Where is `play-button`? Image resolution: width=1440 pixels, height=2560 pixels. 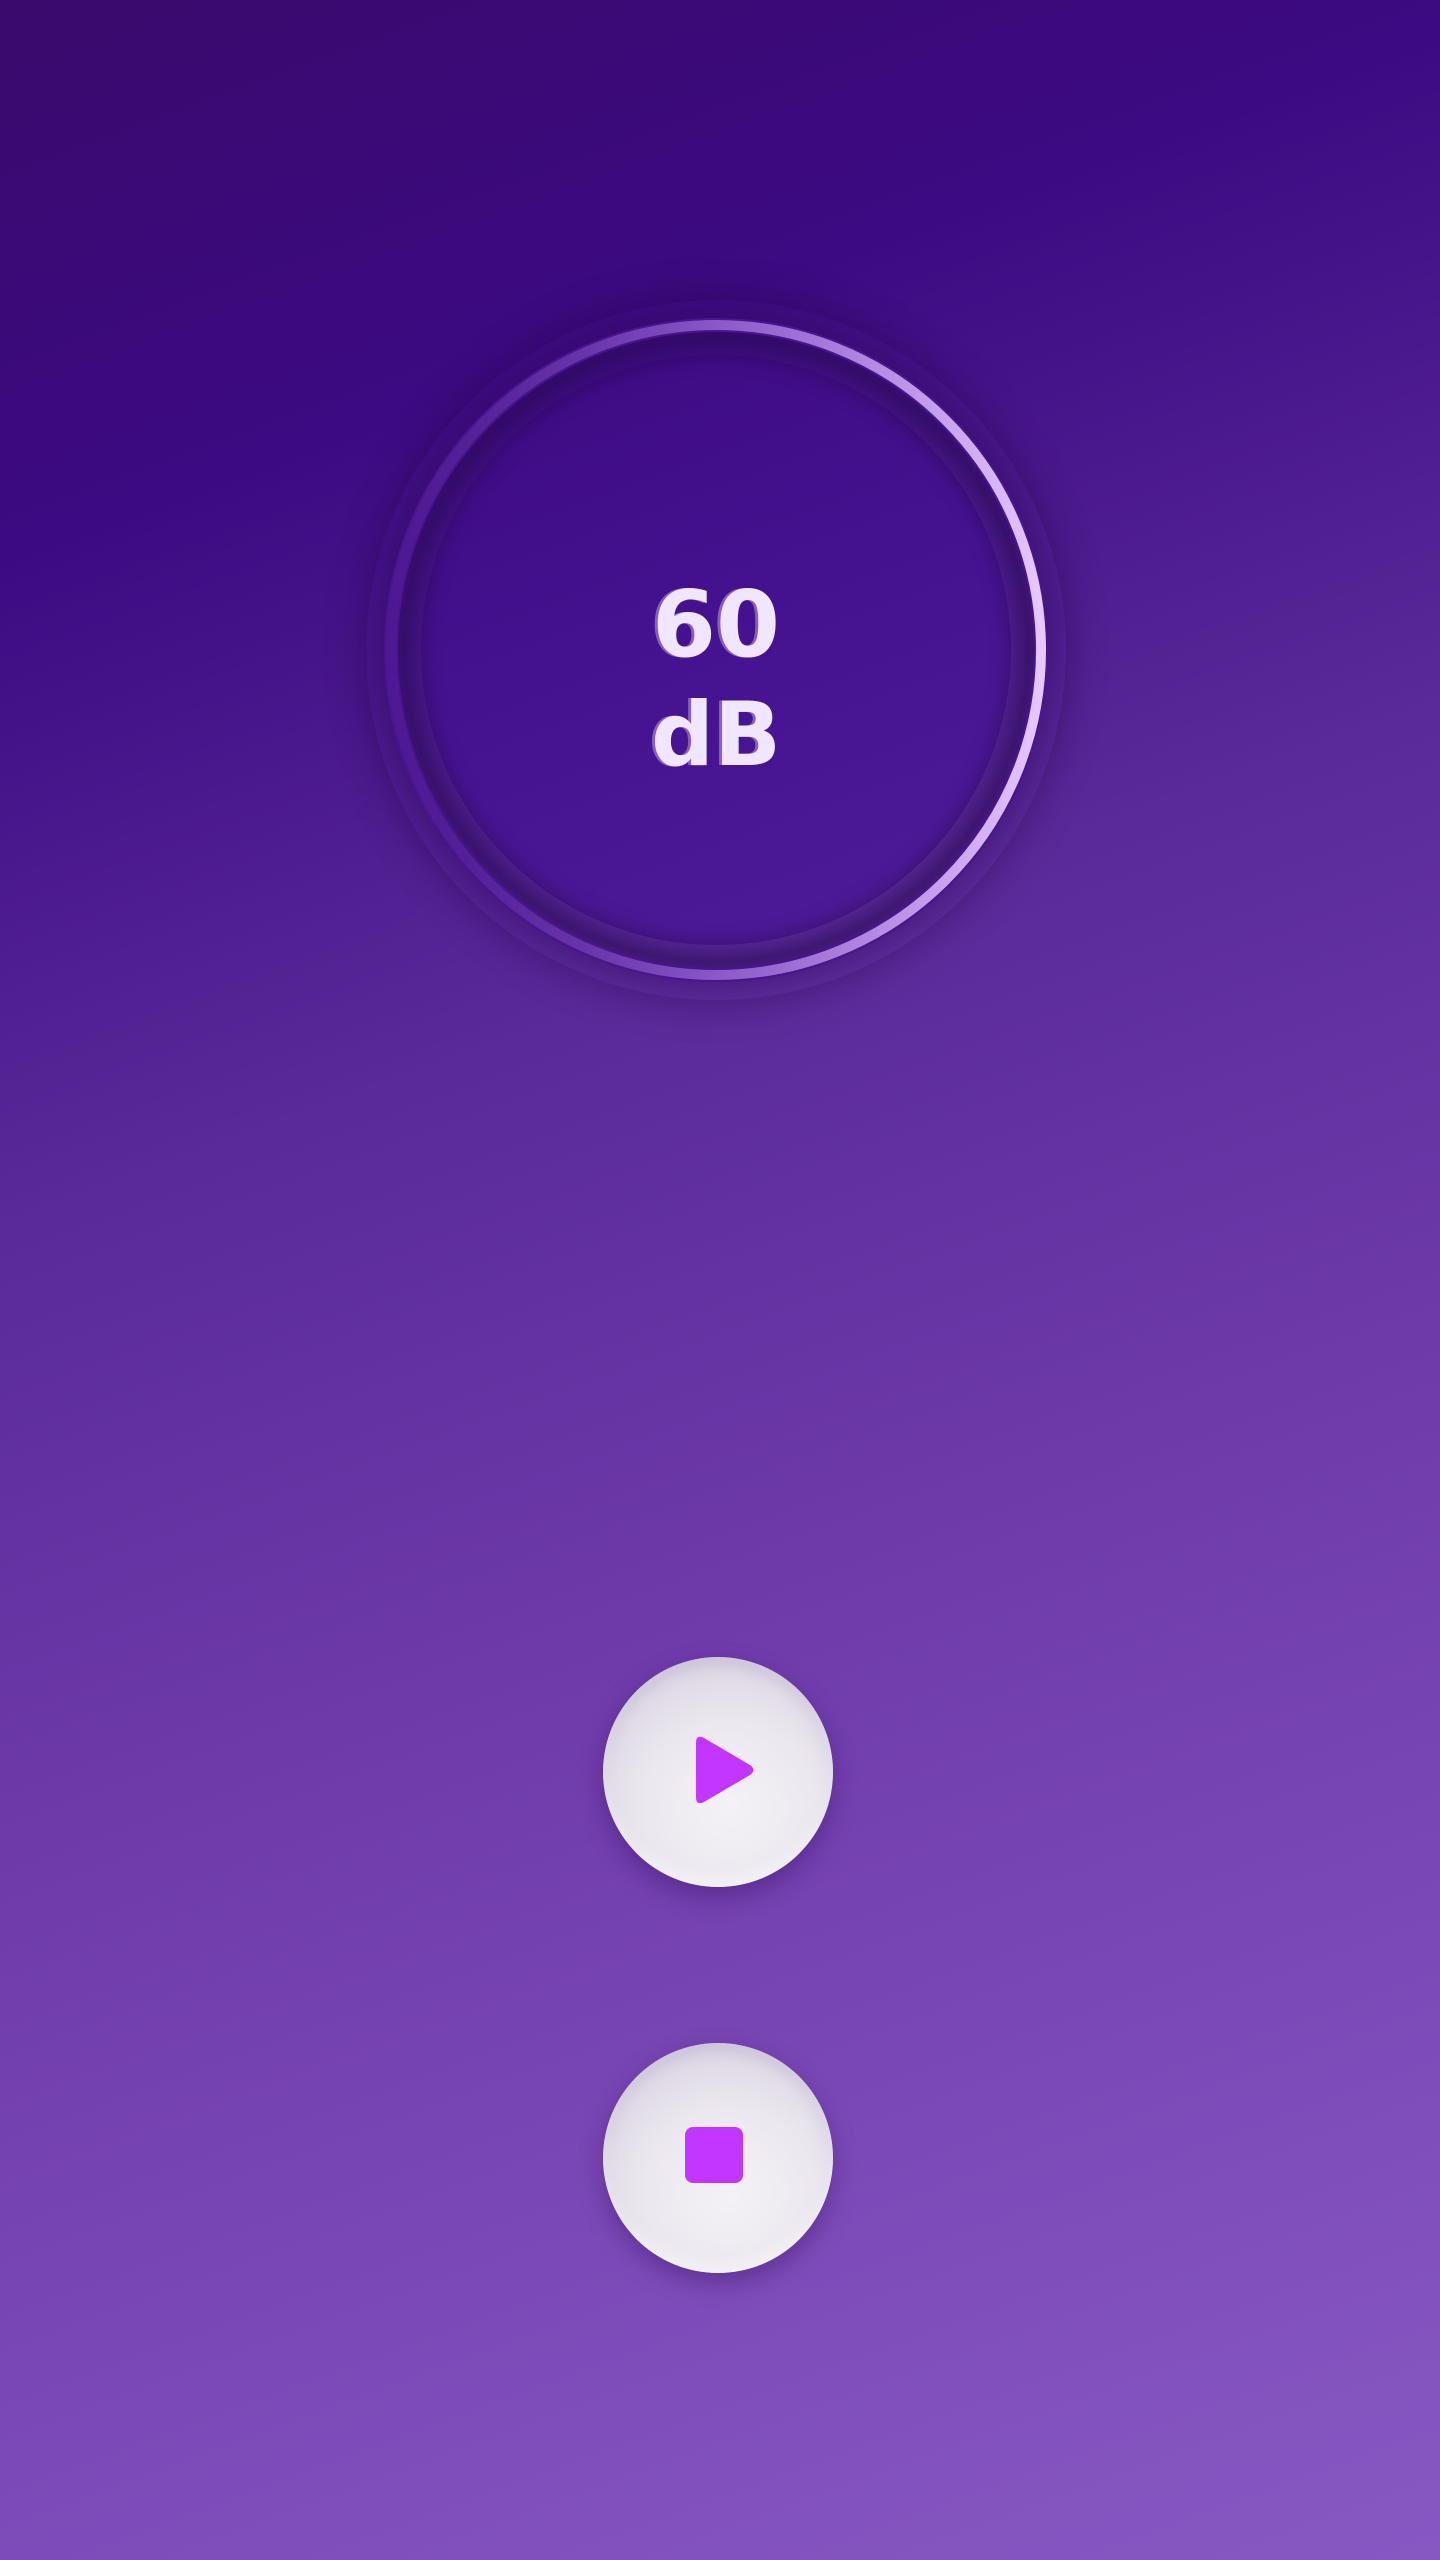
play-button is located at coordinates (718, 1772).